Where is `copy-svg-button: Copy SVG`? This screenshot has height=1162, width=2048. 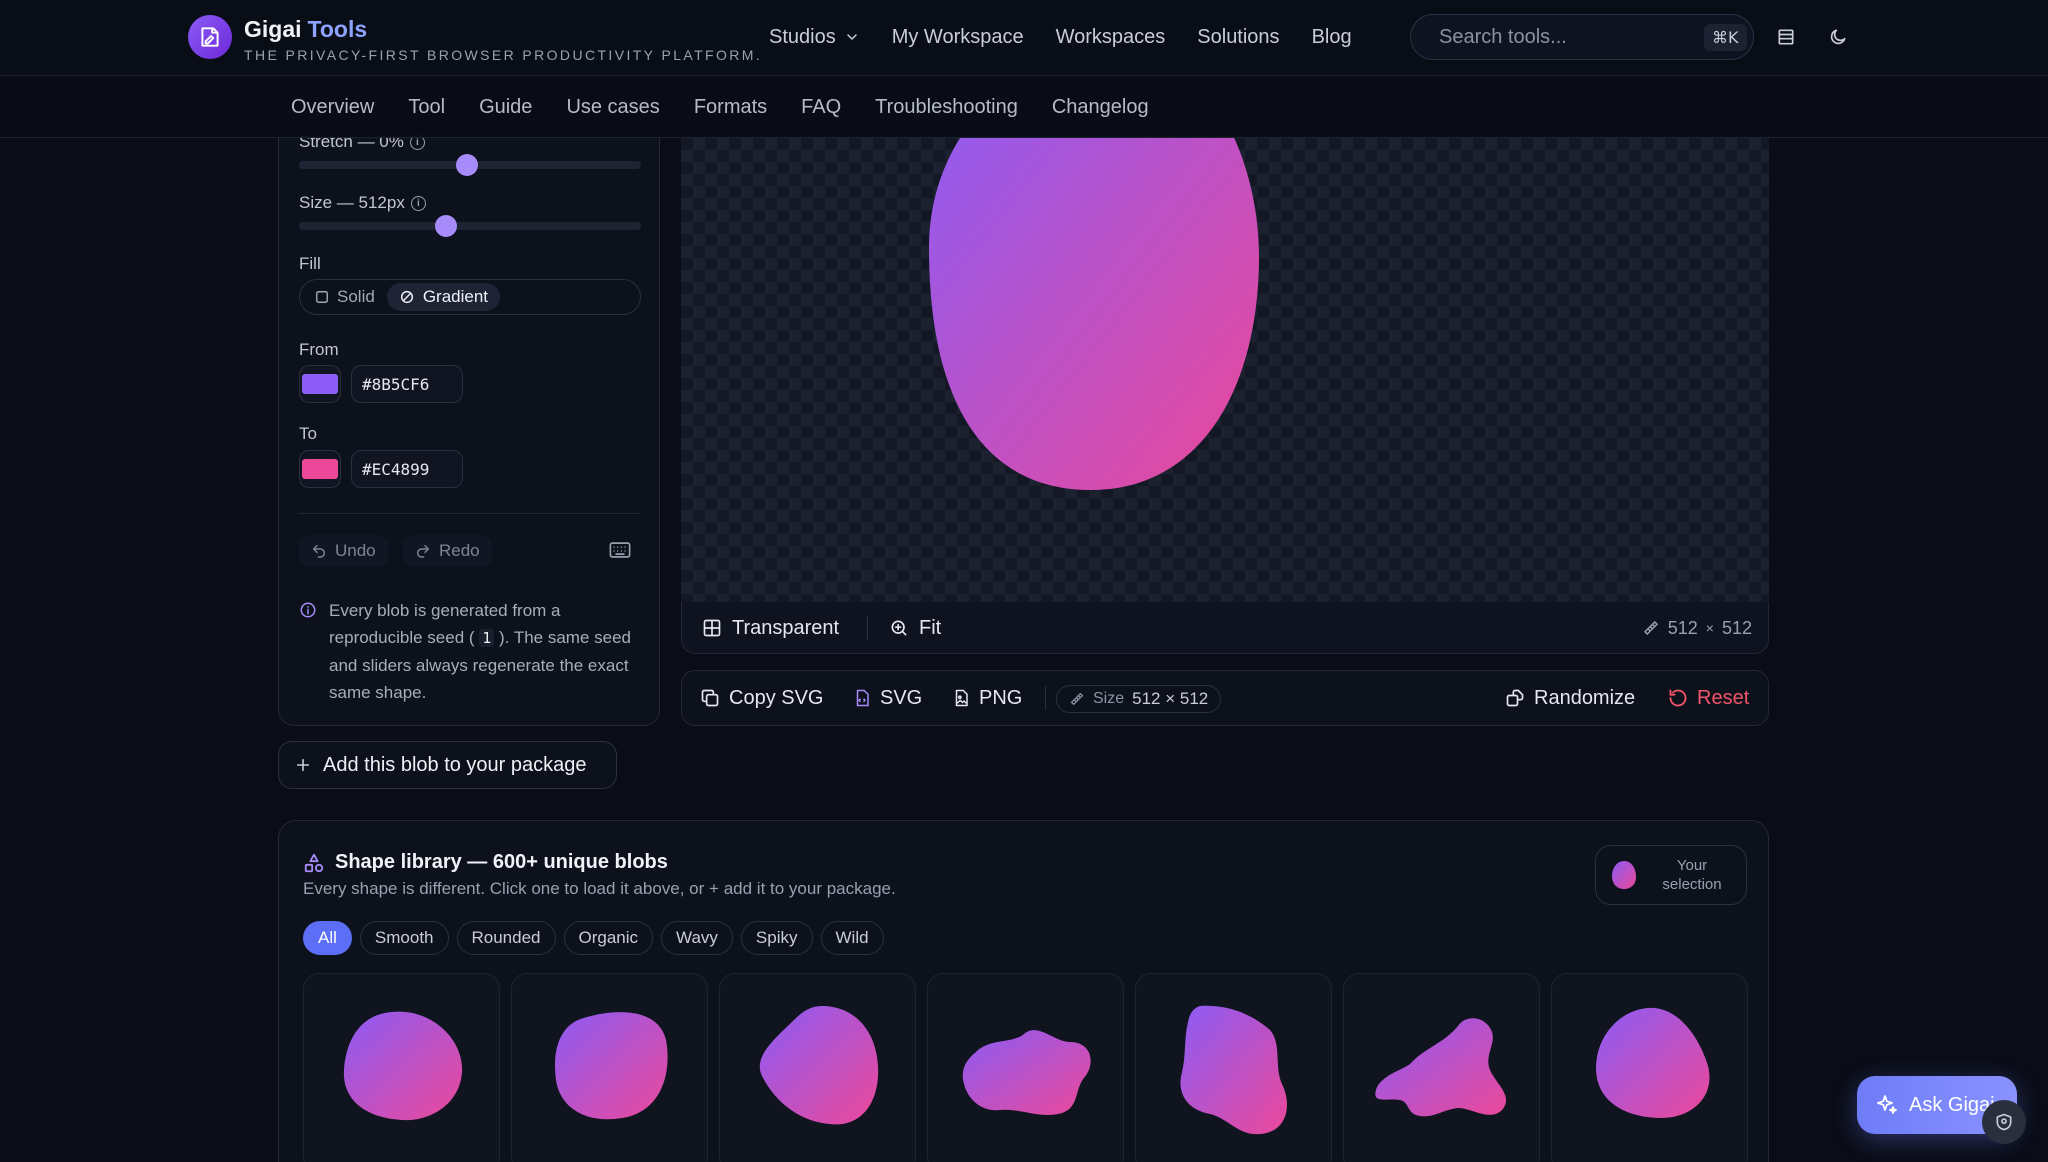 copy-svg-button: Copy SVG is located at coordinates (761, 698).